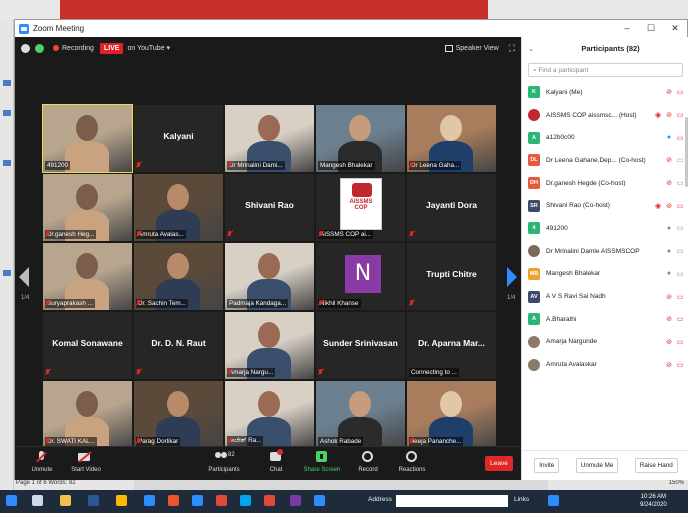 This screenshot has height=513, width=688. I want to click on panel-header: ⌄ Participants (82), so click(605, 48).